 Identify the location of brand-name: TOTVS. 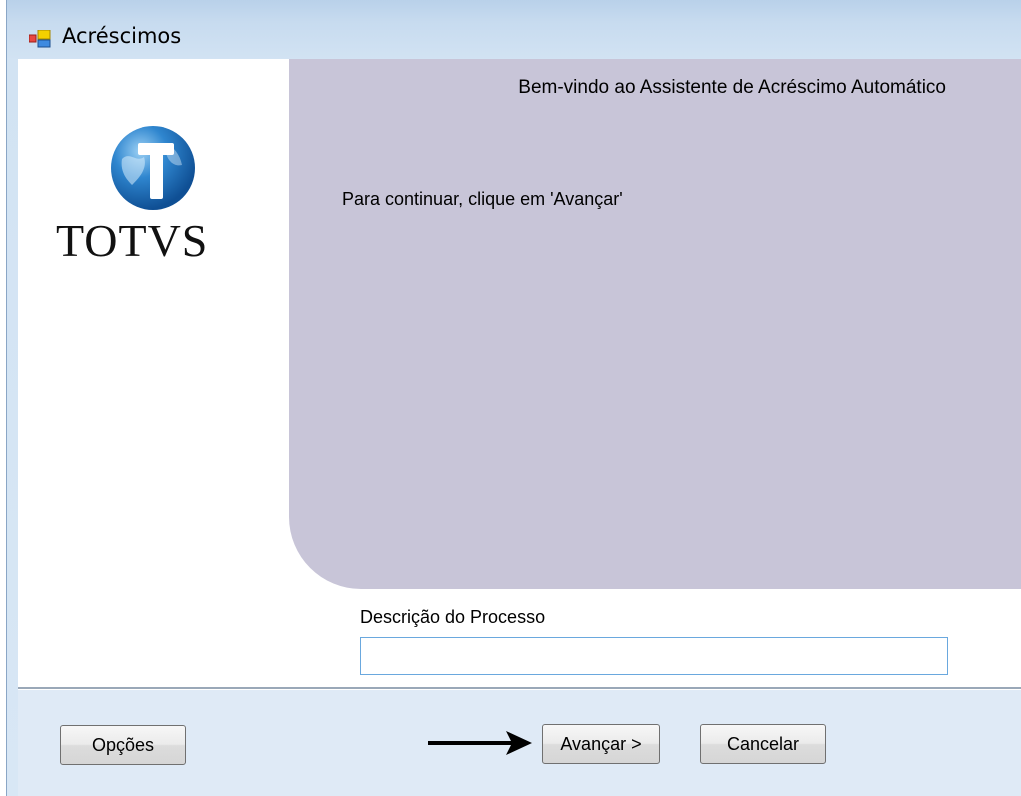
(132, 240).